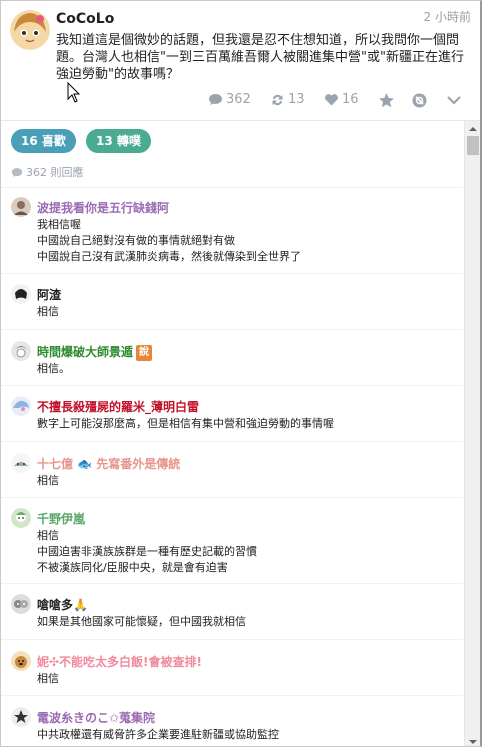 Image resolution: width=482 pixels, height=747 pixels. I want to click on comment-line: 中國說自己沒有武漢肺炎病毒，然後就傳染到全世界了, so click(169, 256).